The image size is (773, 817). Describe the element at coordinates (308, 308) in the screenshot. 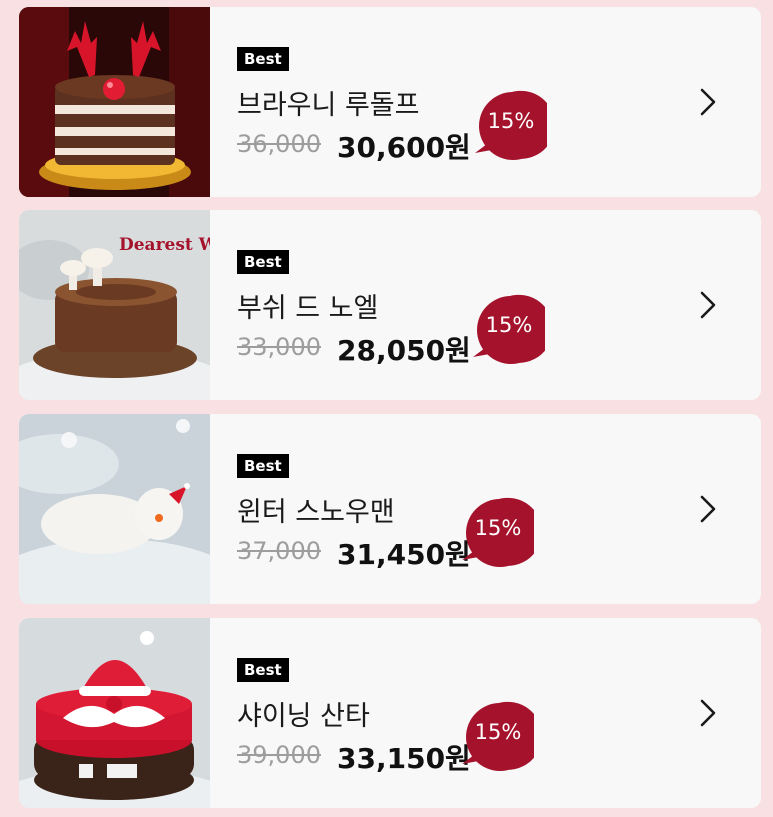

I see `product-name: 부쉬 드 노엘` at that location.